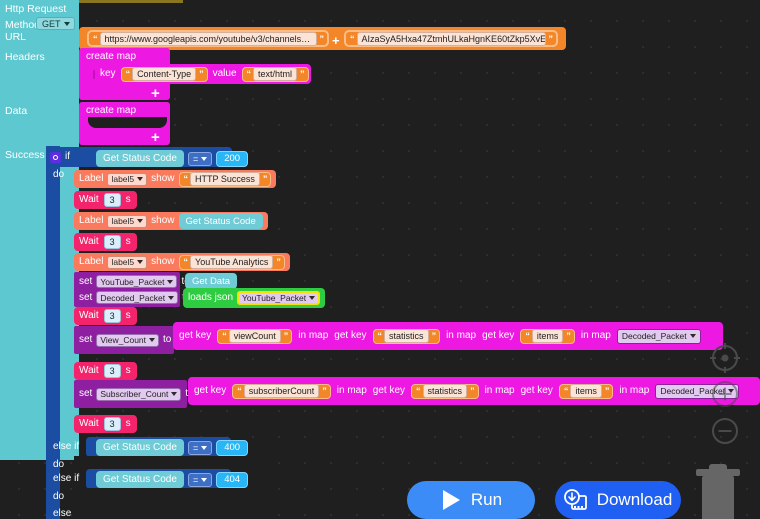 The image size is (760, 519). Describe the element at coordinates (167, 462) in the screenshot. I see `else-if-1-empty-socket` at that location.